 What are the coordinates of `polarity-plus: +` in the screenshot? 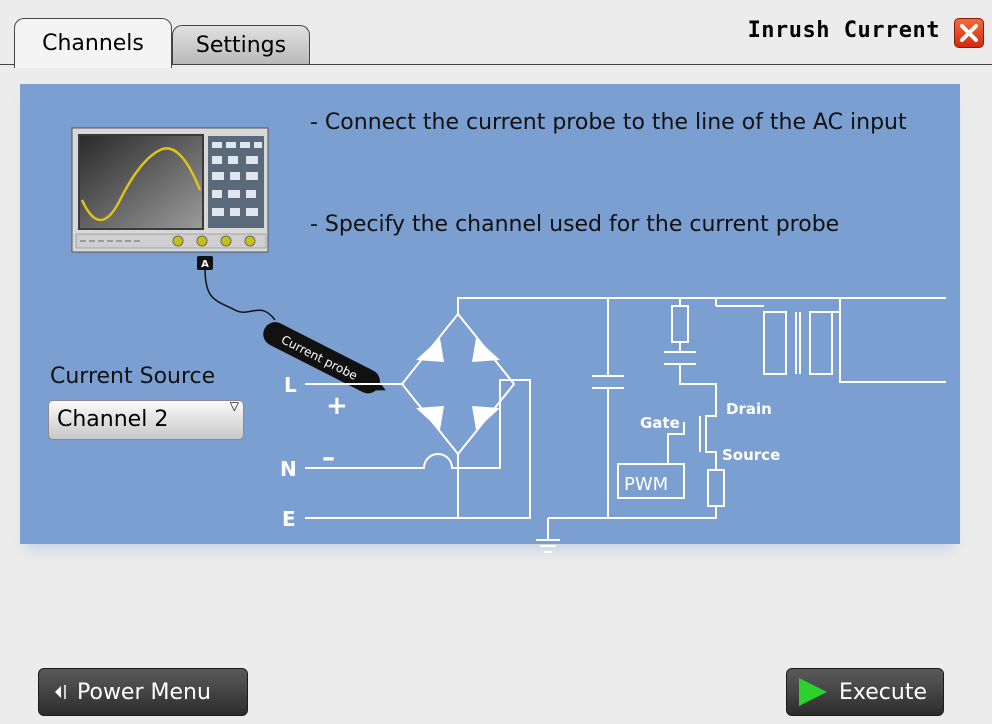 It's located at (337, 406).